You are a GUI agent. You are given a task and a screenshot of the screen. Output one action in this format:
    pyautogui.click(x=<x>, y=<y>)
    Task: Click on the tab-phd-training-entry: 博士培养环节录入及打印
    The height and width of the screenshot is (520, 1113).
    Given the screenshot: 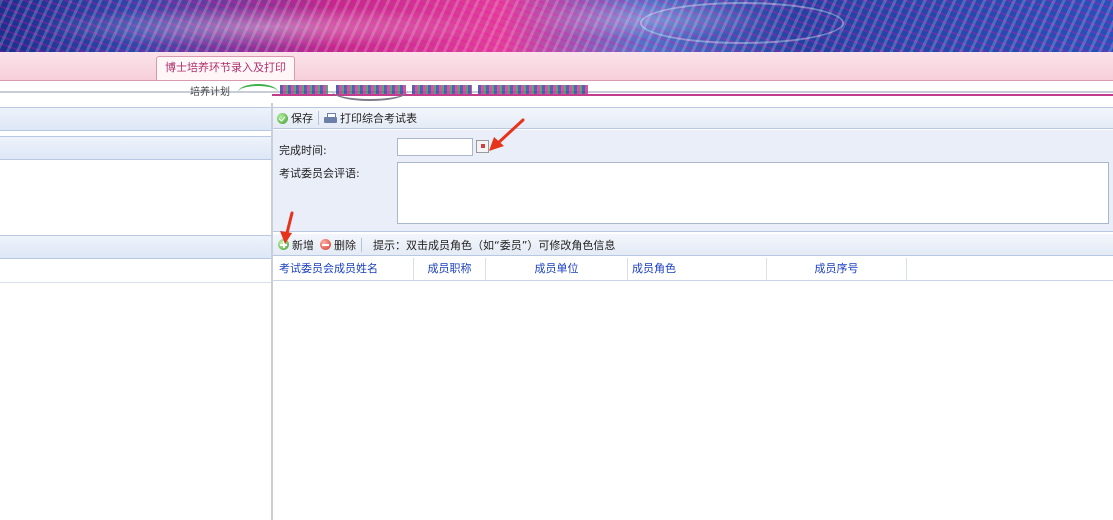 What is the action you would take?
    pyautogui.click(x=225, y=68)
    